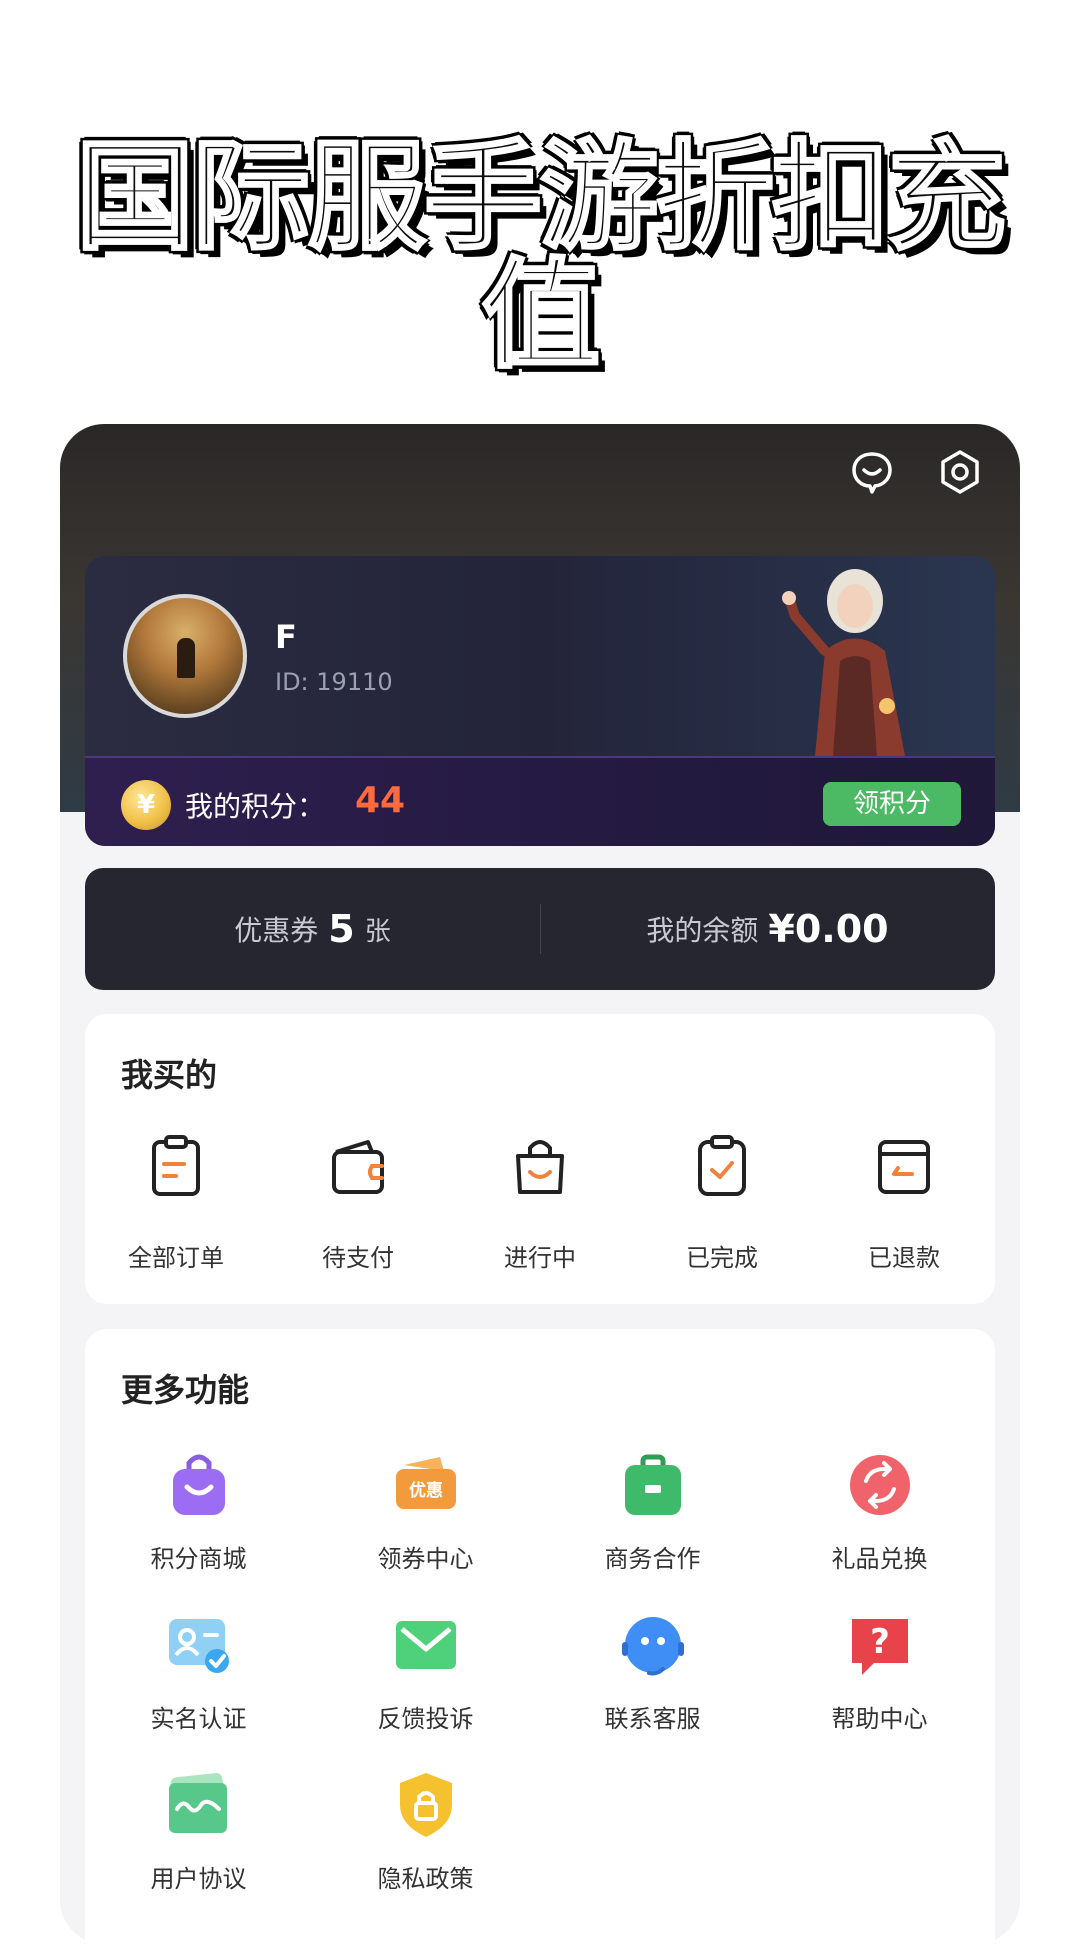  Describe the element at coordinates (540, 1167) in the screenshot. I see `shopping-bag-icon` at that location.